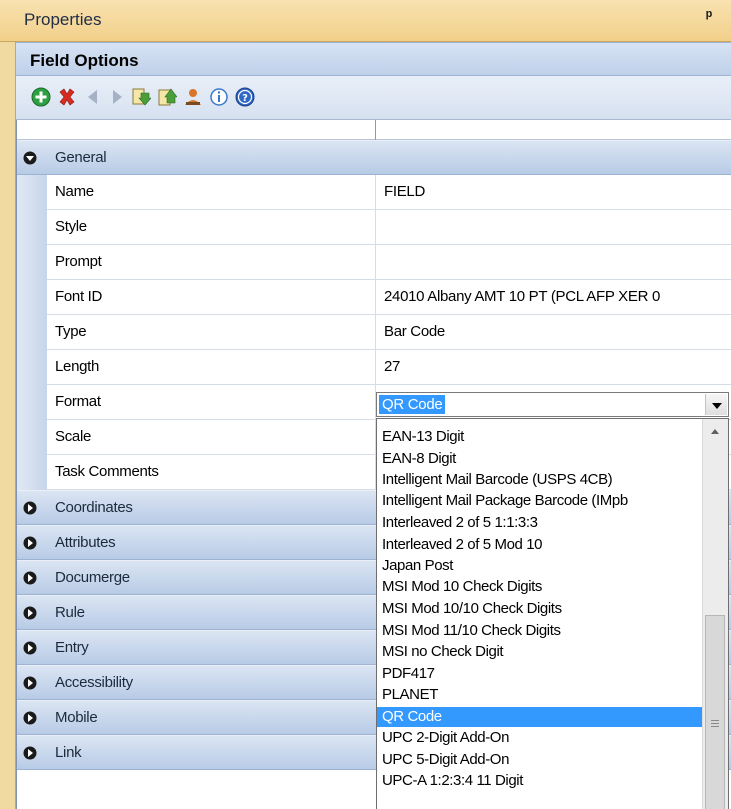 The image size is (731, 809). Describe the element at coordinates (74, 191) in the screenshot. I see `property-label: Name` at that location.